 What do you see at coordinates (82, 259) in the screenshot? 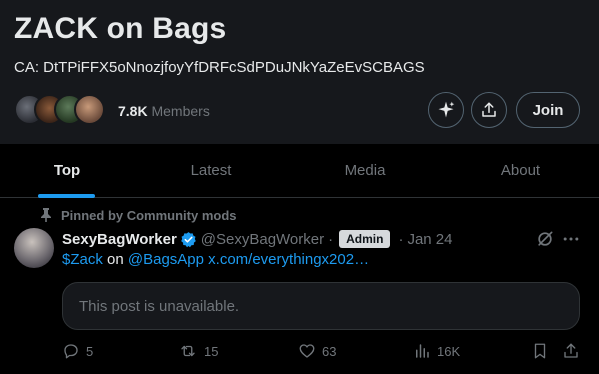
I see `cashtag-link: $Zack` at bounding box center [82, 259].